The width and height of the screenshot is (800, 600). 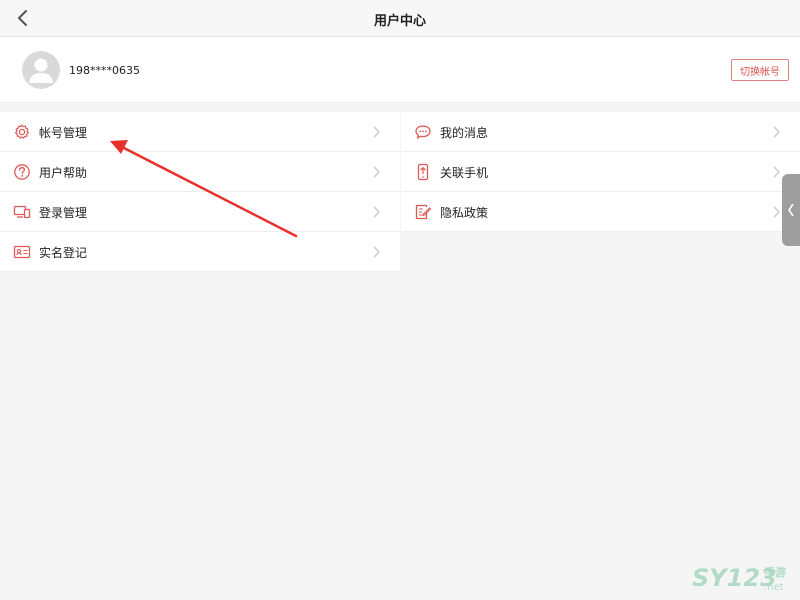 What do you see at coordinates (63, 253) in the screenshot?
I see `menu-item-label: 实名登记` at bounding box center [63, 253].